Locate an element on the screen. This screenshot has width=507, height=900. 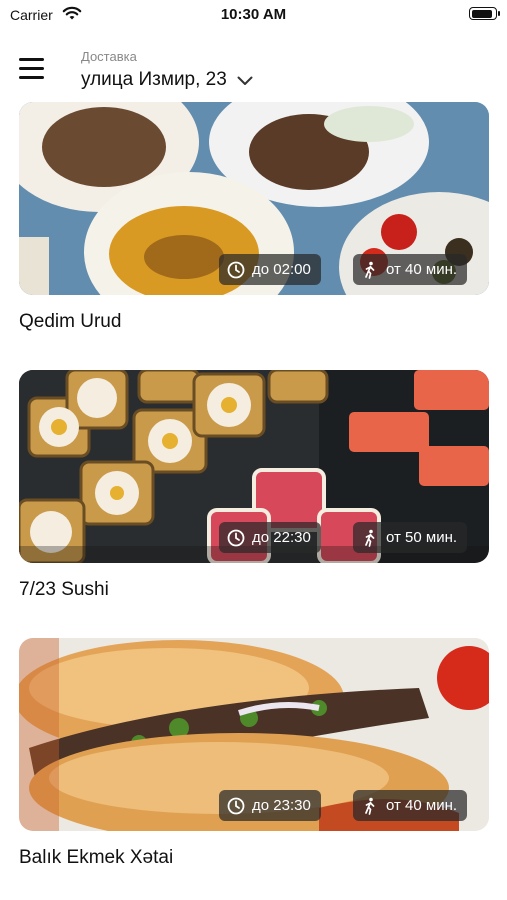
status-bar: Carrier 10:30 AM is located at coordinates (253, 15).